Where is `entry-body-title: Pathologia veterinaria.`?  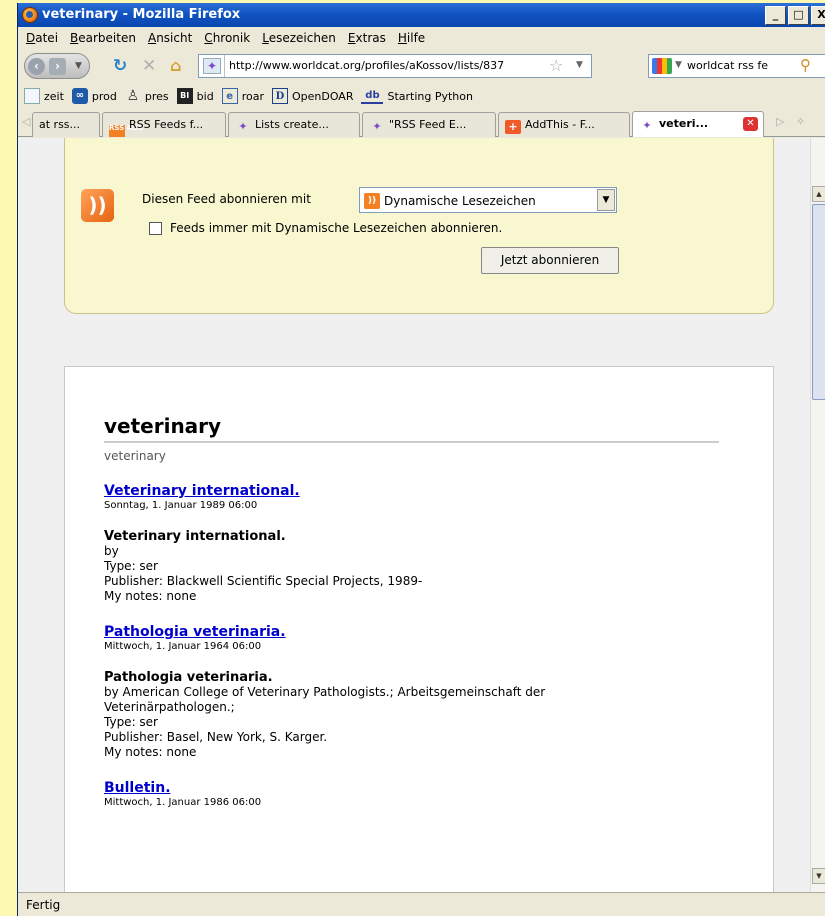 entry-body-title: Pathologia veterinaria. is located at coordinates (188, 677).